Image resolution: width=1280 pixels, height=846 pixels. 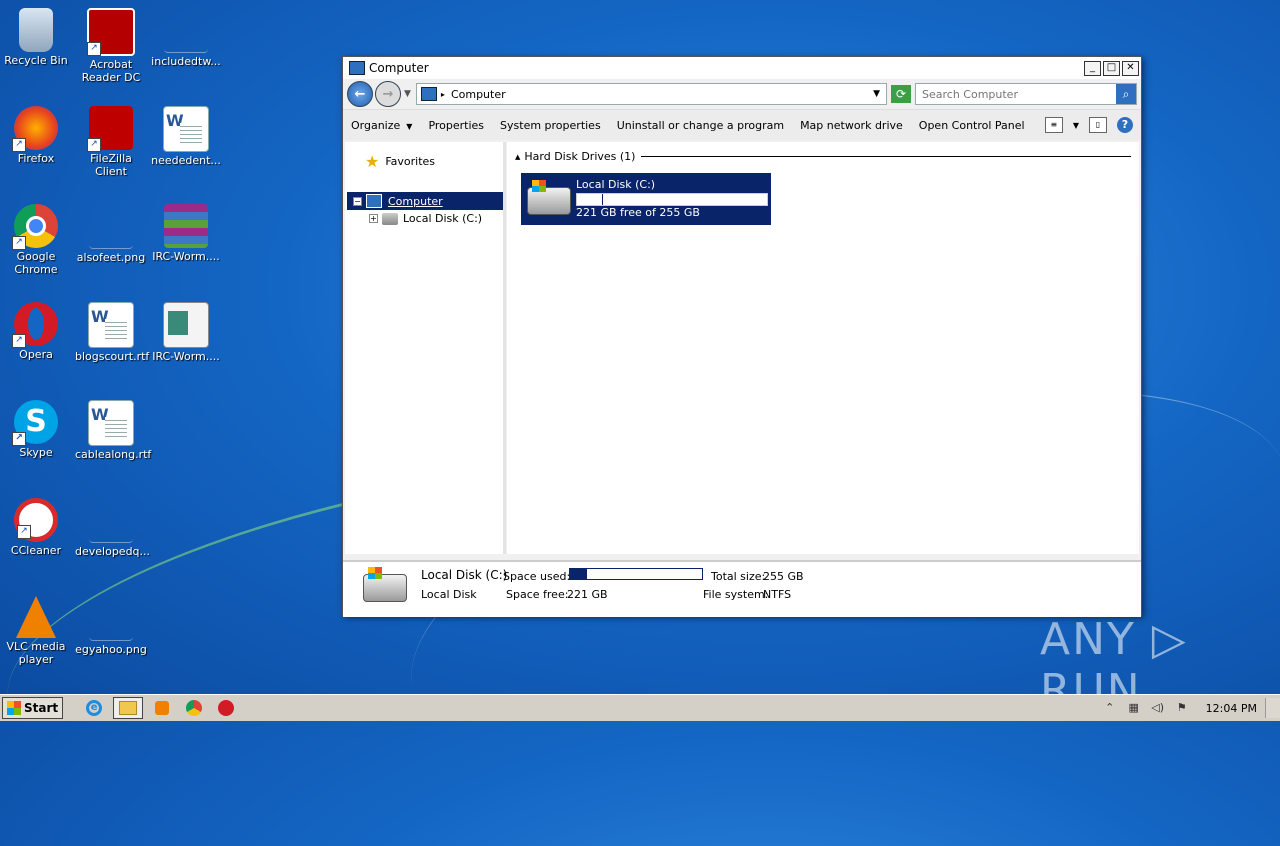 I want to click on maximize-button: □, so click(x=1111, y=68).